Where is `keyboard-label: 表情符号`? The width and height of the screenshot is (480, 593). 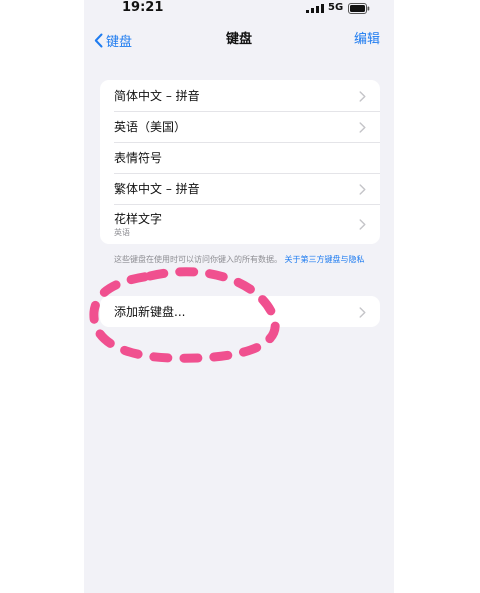
keyboard-label: 表情符号 is located at coordinates (138, 157).